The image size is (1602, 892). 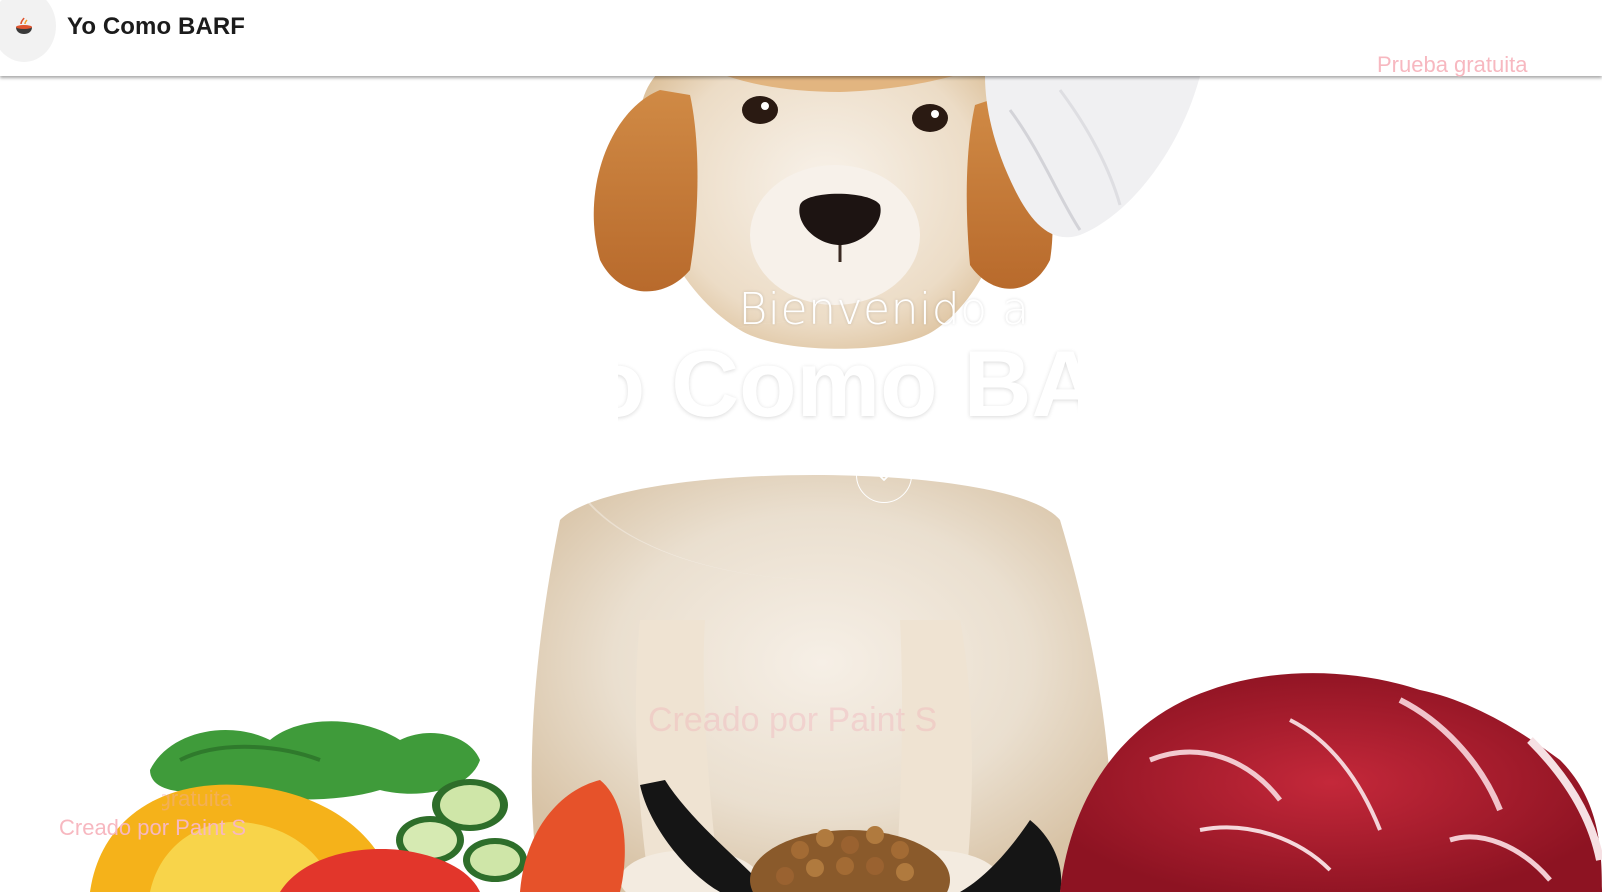 I want to click on top-navbar: Yo Como BARF, so click(x=801, y=38).